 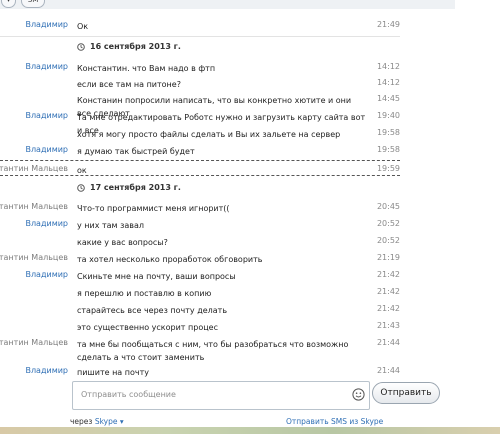 I want to click on send-button: Отправить, so click(x=406, y=393).